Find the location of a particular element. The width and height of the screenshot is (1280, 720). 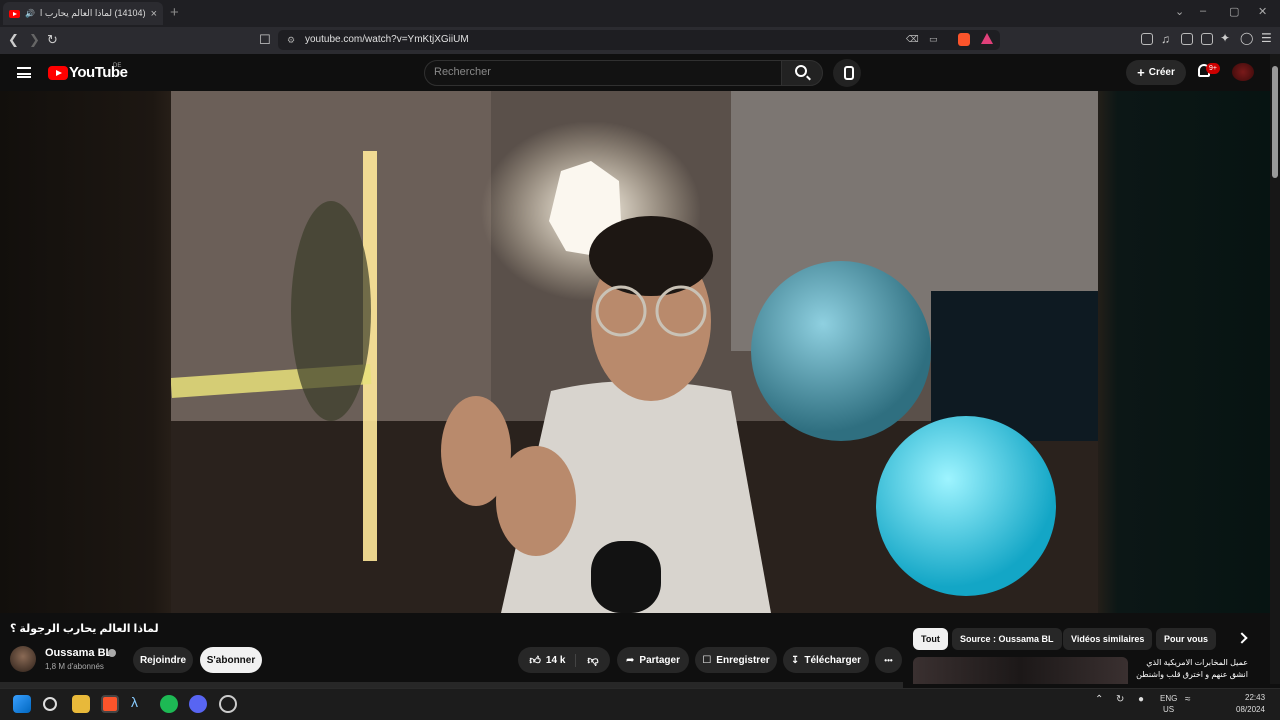

brave-rewards-icon is located at coordinates (987, 38).